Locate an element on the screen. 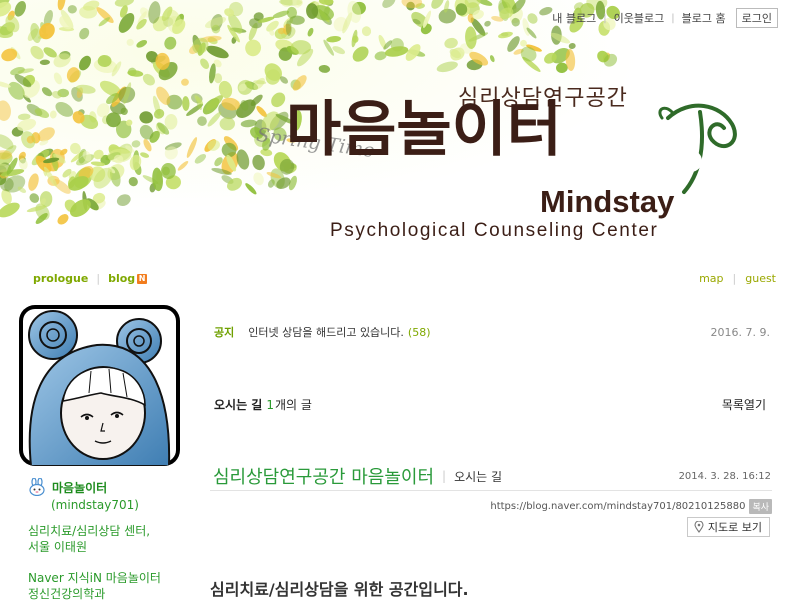 This screenshot has width=800, height=602. profile-description: 심리치료/심리상담 센터, 서울 이태원 is located at coordinates (103, 539).